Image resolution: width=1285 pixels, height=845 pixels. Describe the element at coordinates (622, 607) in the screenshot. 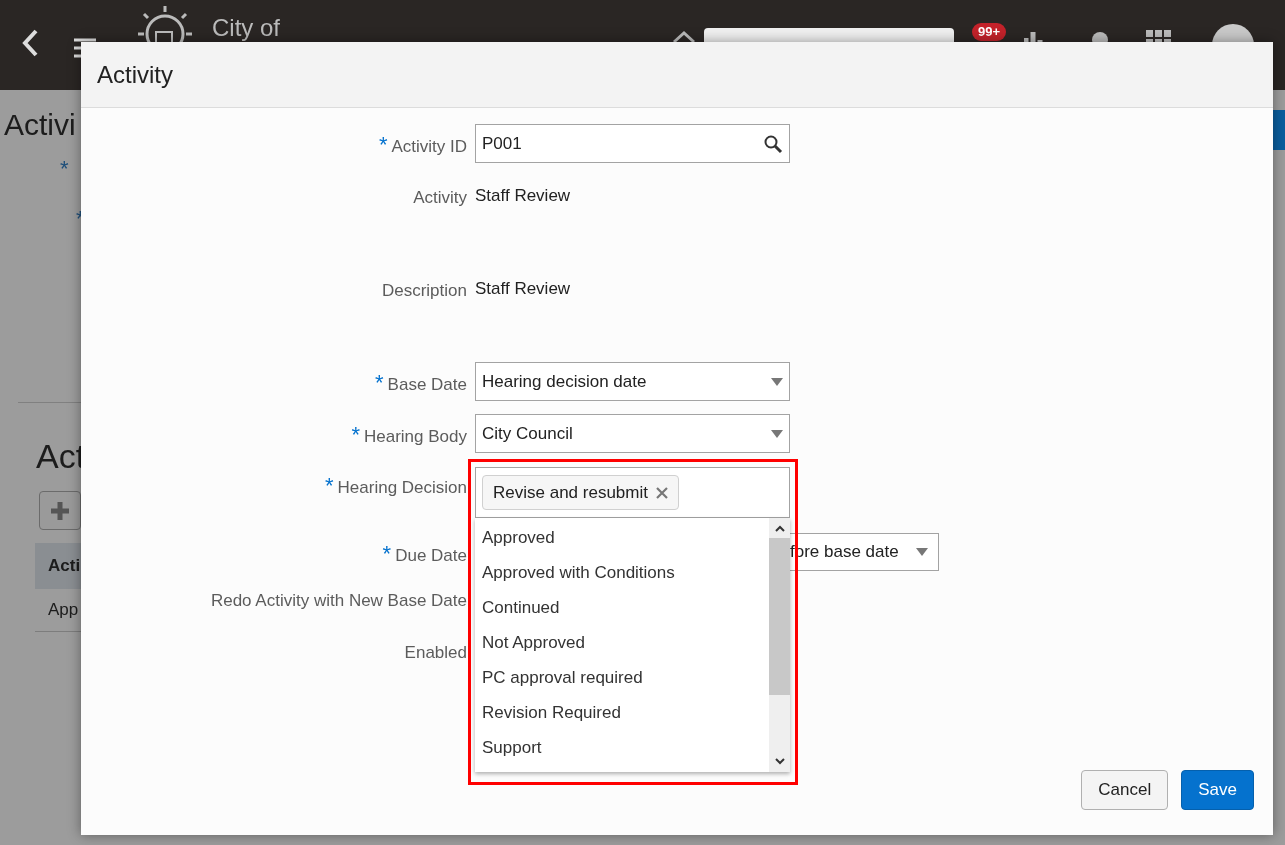

I see `dropdown-option: Continued` at that location.